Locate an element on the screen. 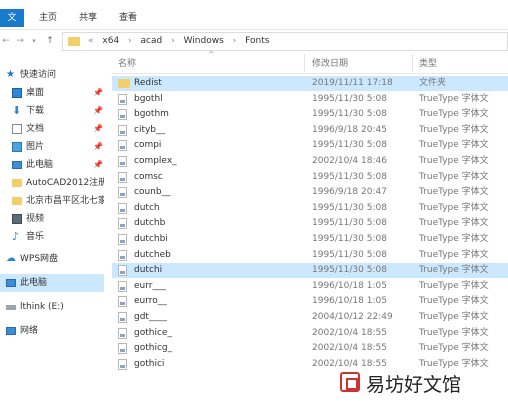 The width and height of the screenshot is (508, 414). file-row: Redist 2019/11/11 17:18 文件夹 is located at coordinates (310, 83).